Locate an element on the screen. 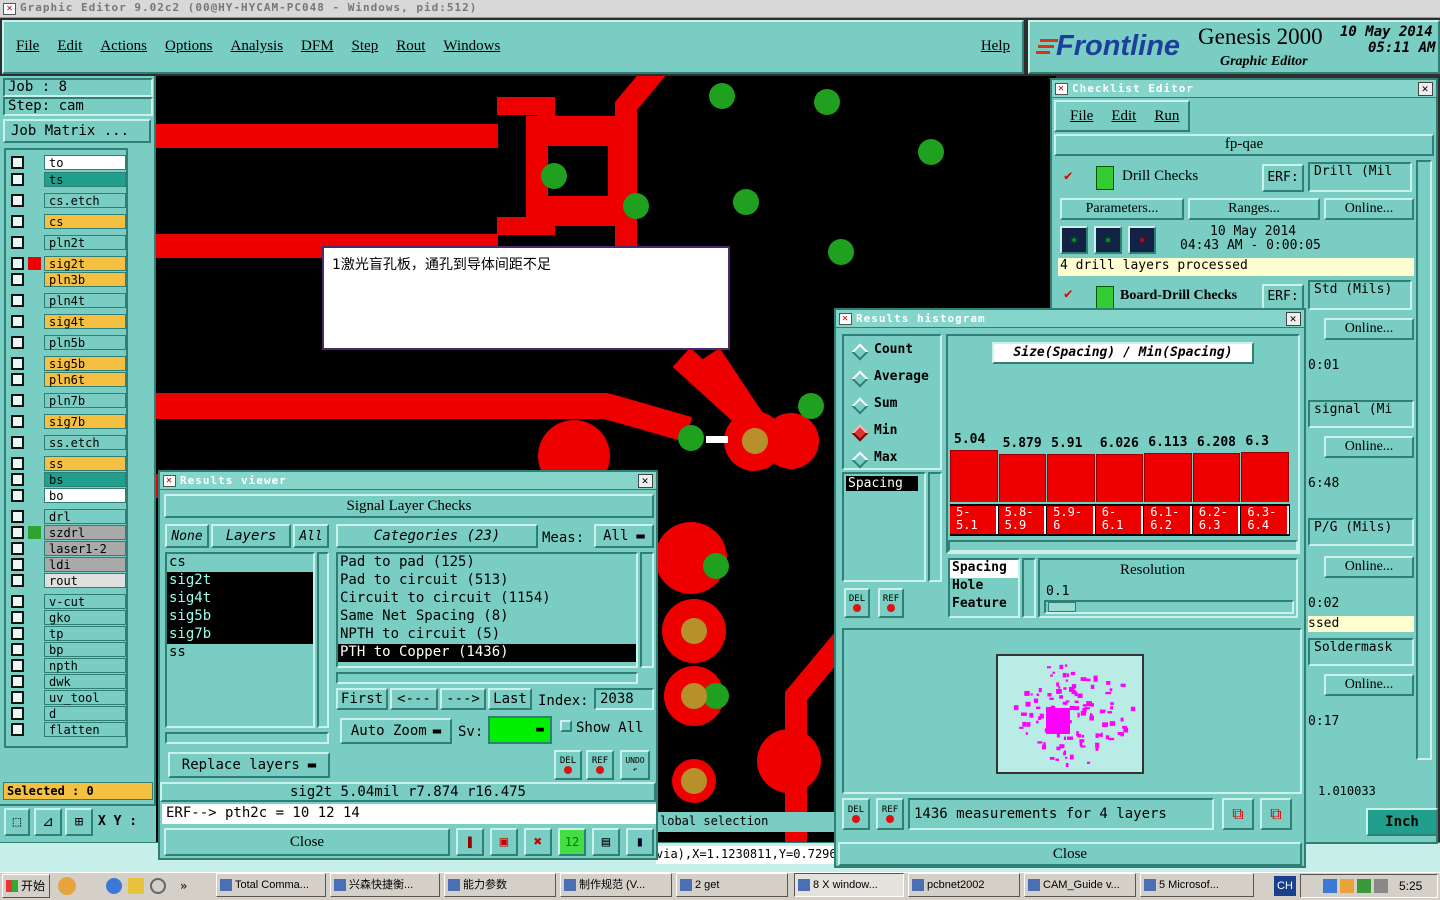  layer-row: szdrl is located at coordinates (67, 532).